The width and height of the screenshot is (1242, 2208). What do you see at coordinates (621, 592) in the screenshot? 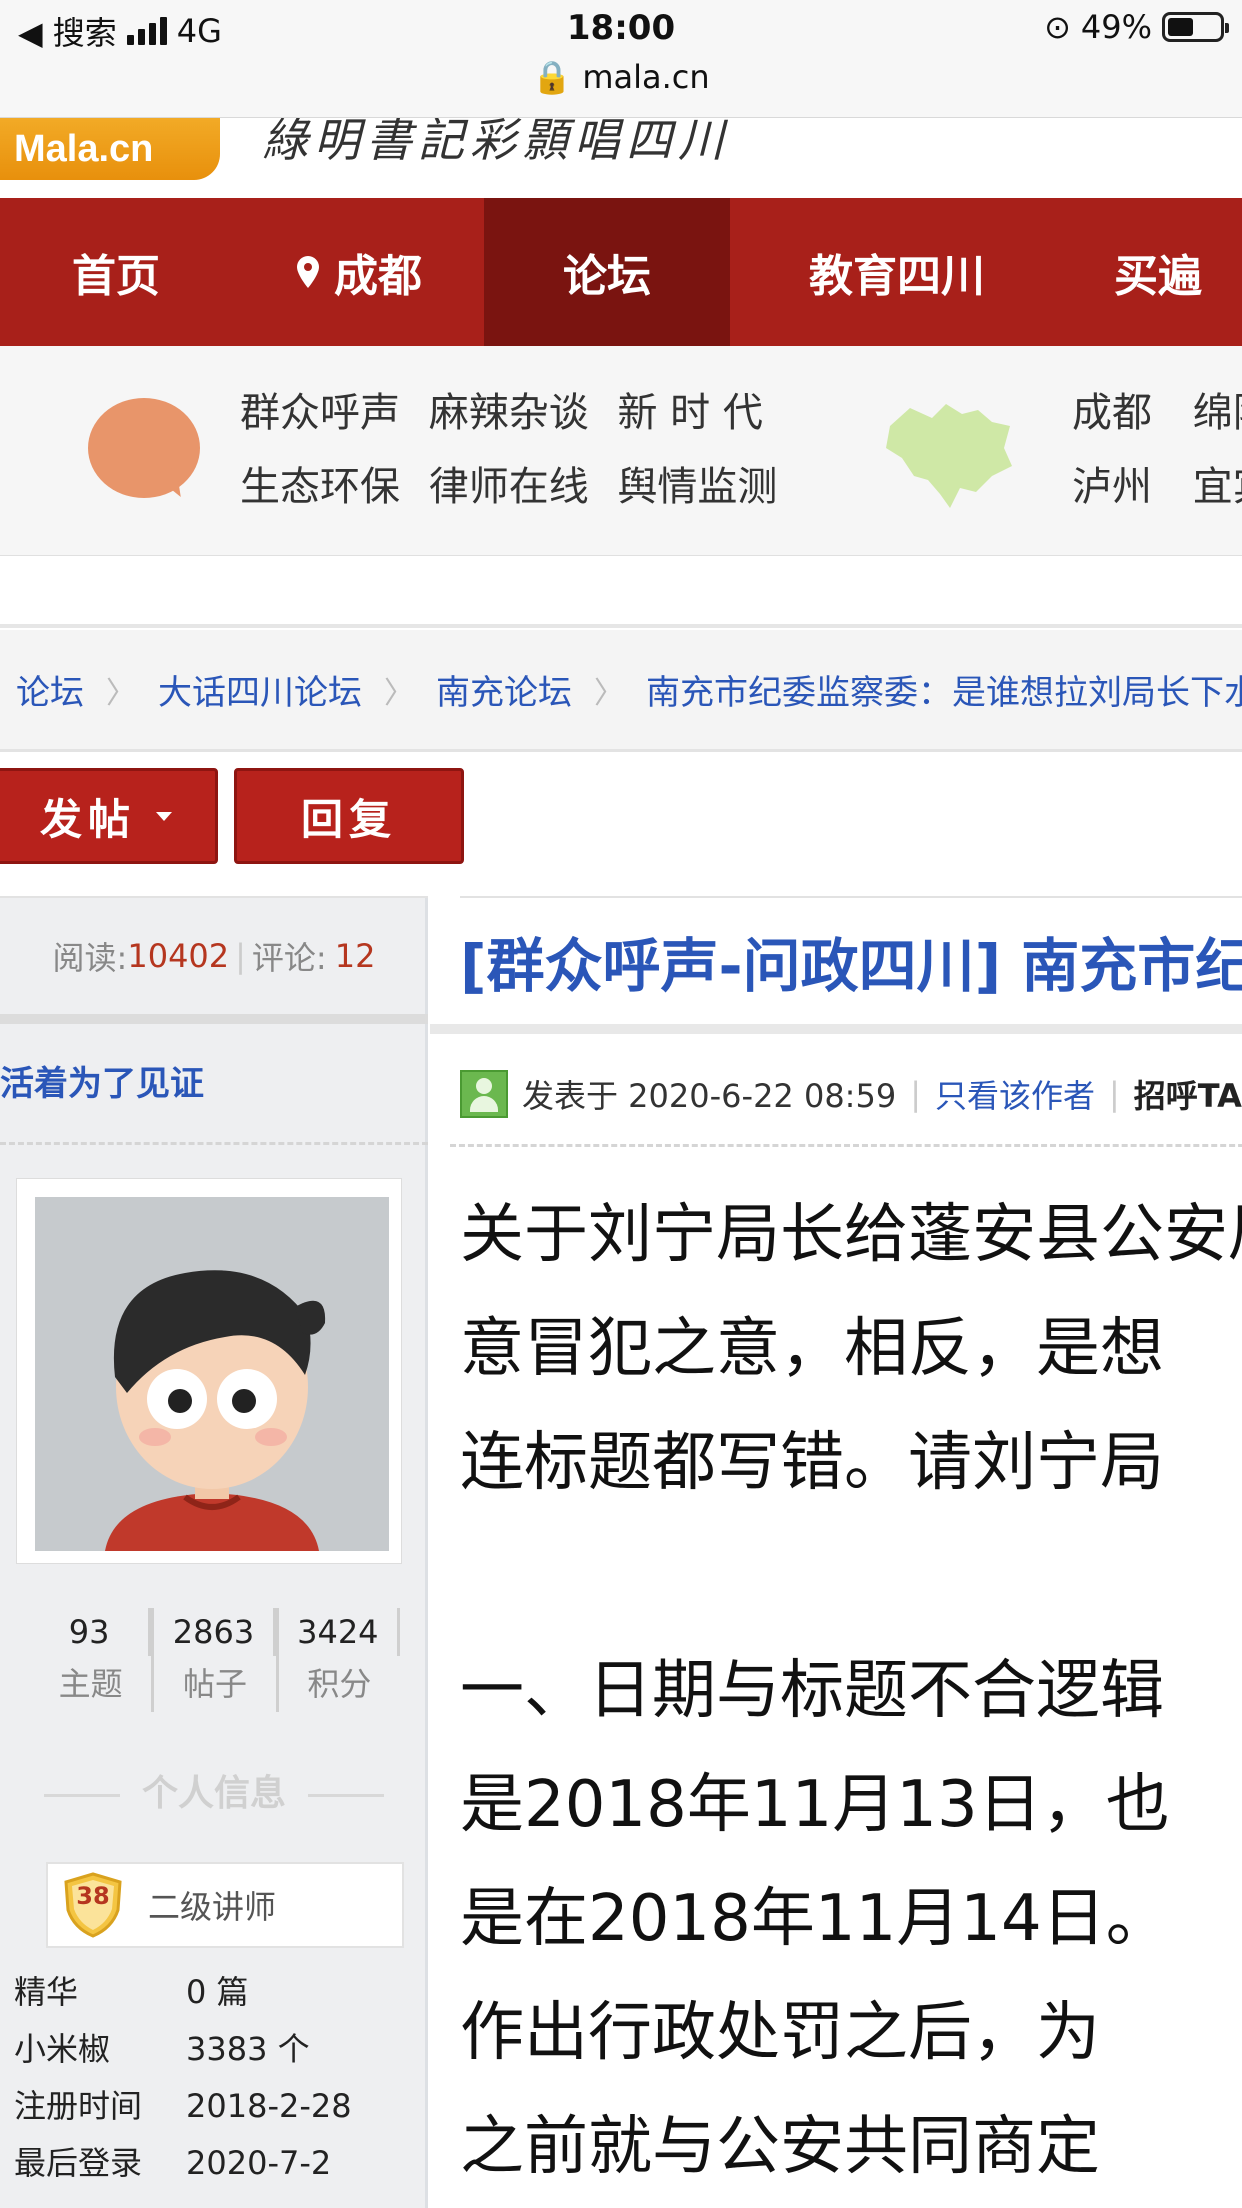
I see `spacer` at bounding box center [621, 592].